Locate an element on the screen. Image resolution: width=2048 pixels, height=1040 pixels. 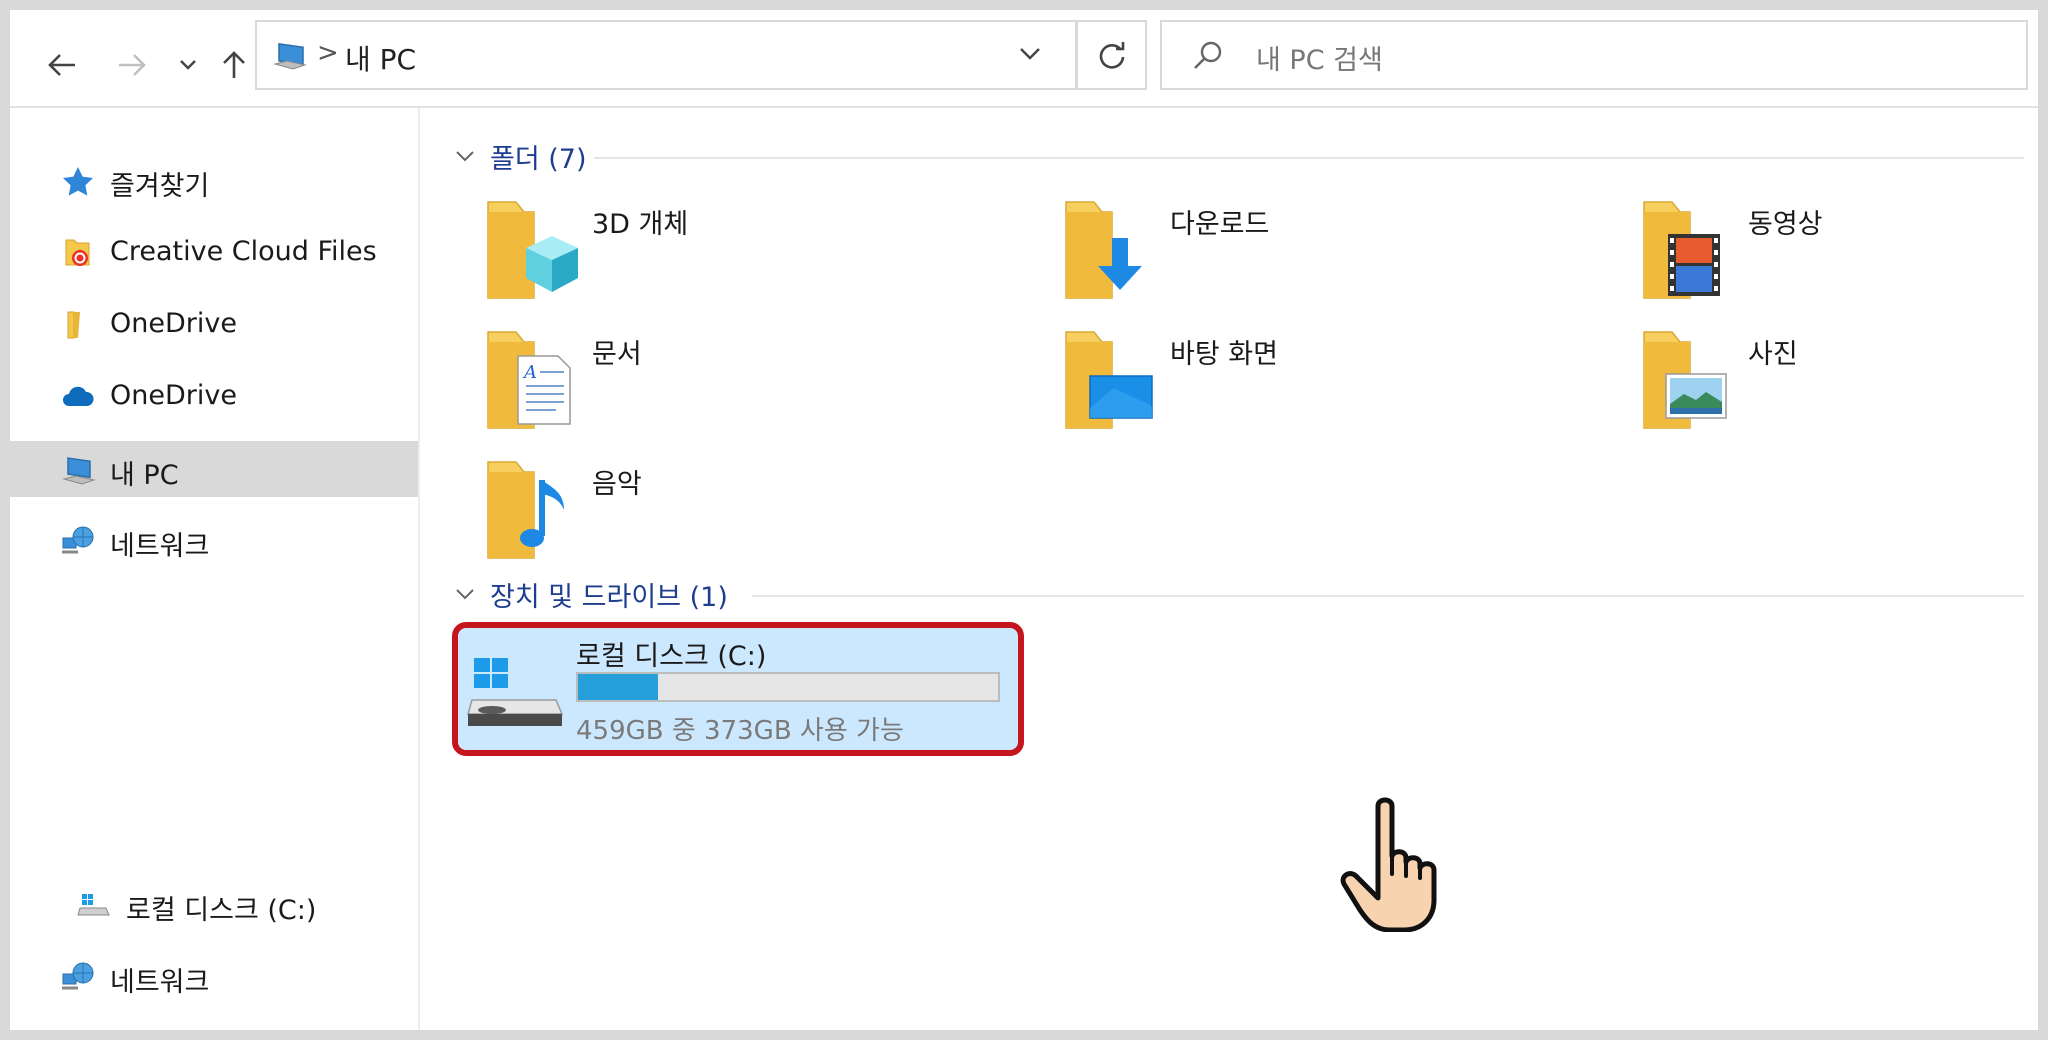
back-button is located at coordinates (62, 65).